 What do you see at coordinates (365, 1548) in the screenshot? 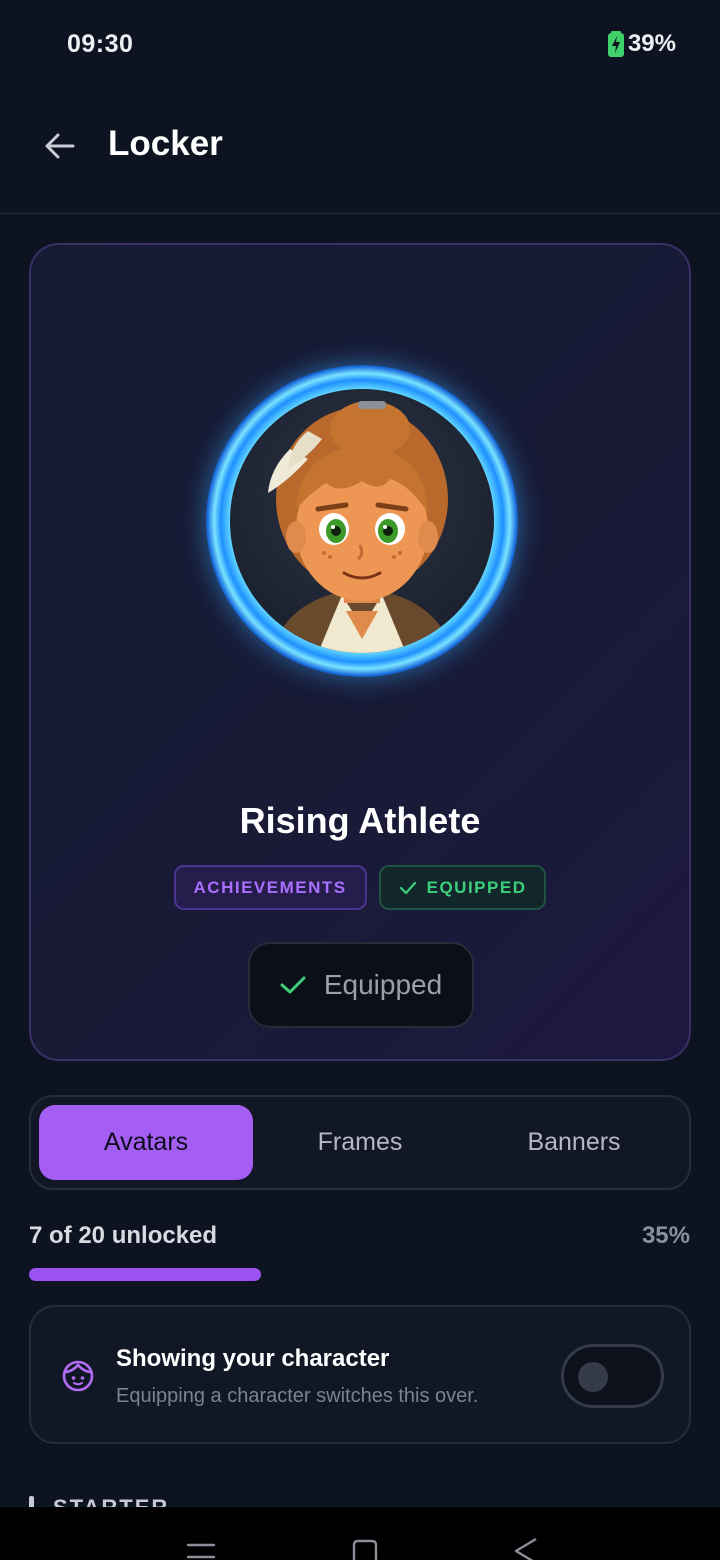
I see `home-square-icon` at bounding box center [365, 1548].